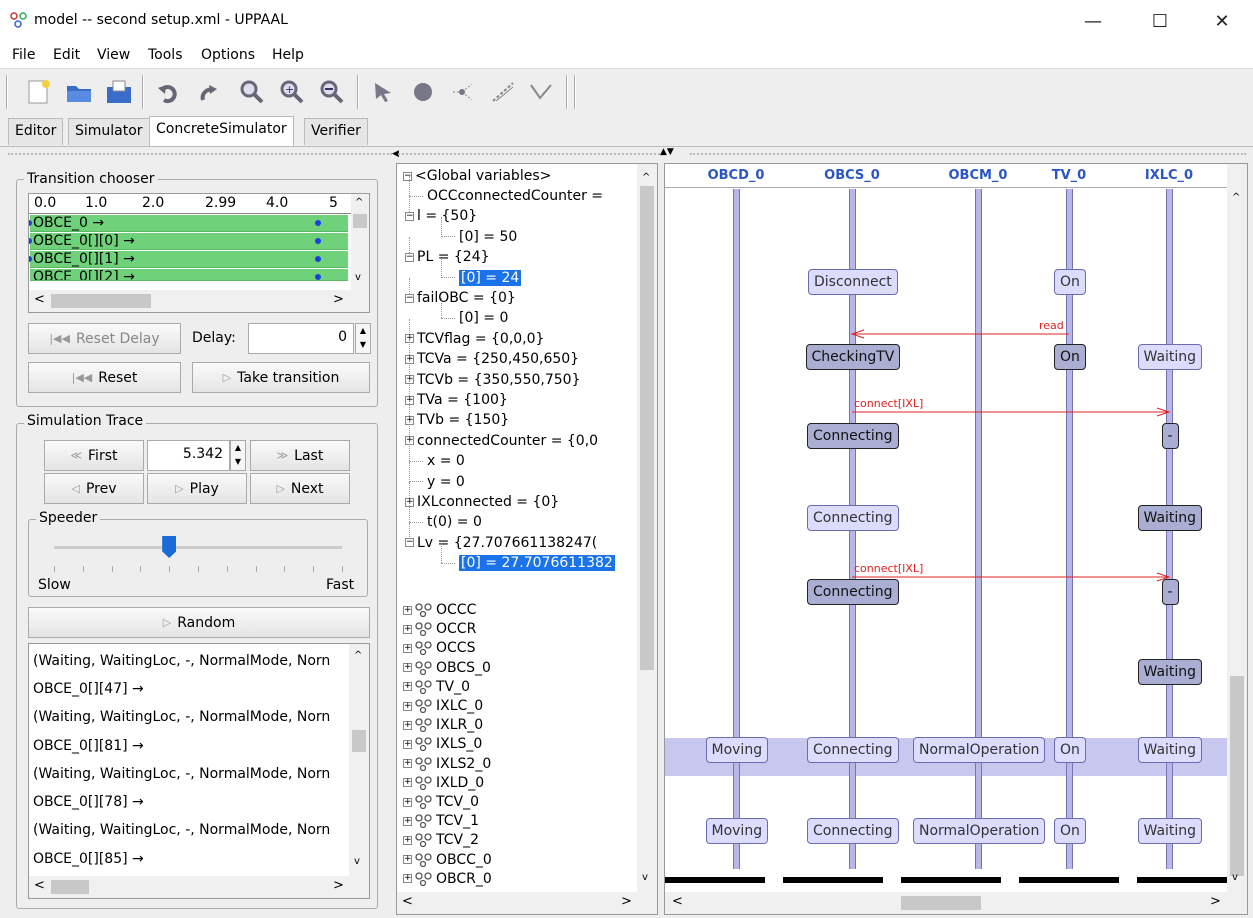  What do you see at coordinates (439, 629) in the screenshot?
I see `tree-node-process: + OCCR` at bounding box center [439, 629].